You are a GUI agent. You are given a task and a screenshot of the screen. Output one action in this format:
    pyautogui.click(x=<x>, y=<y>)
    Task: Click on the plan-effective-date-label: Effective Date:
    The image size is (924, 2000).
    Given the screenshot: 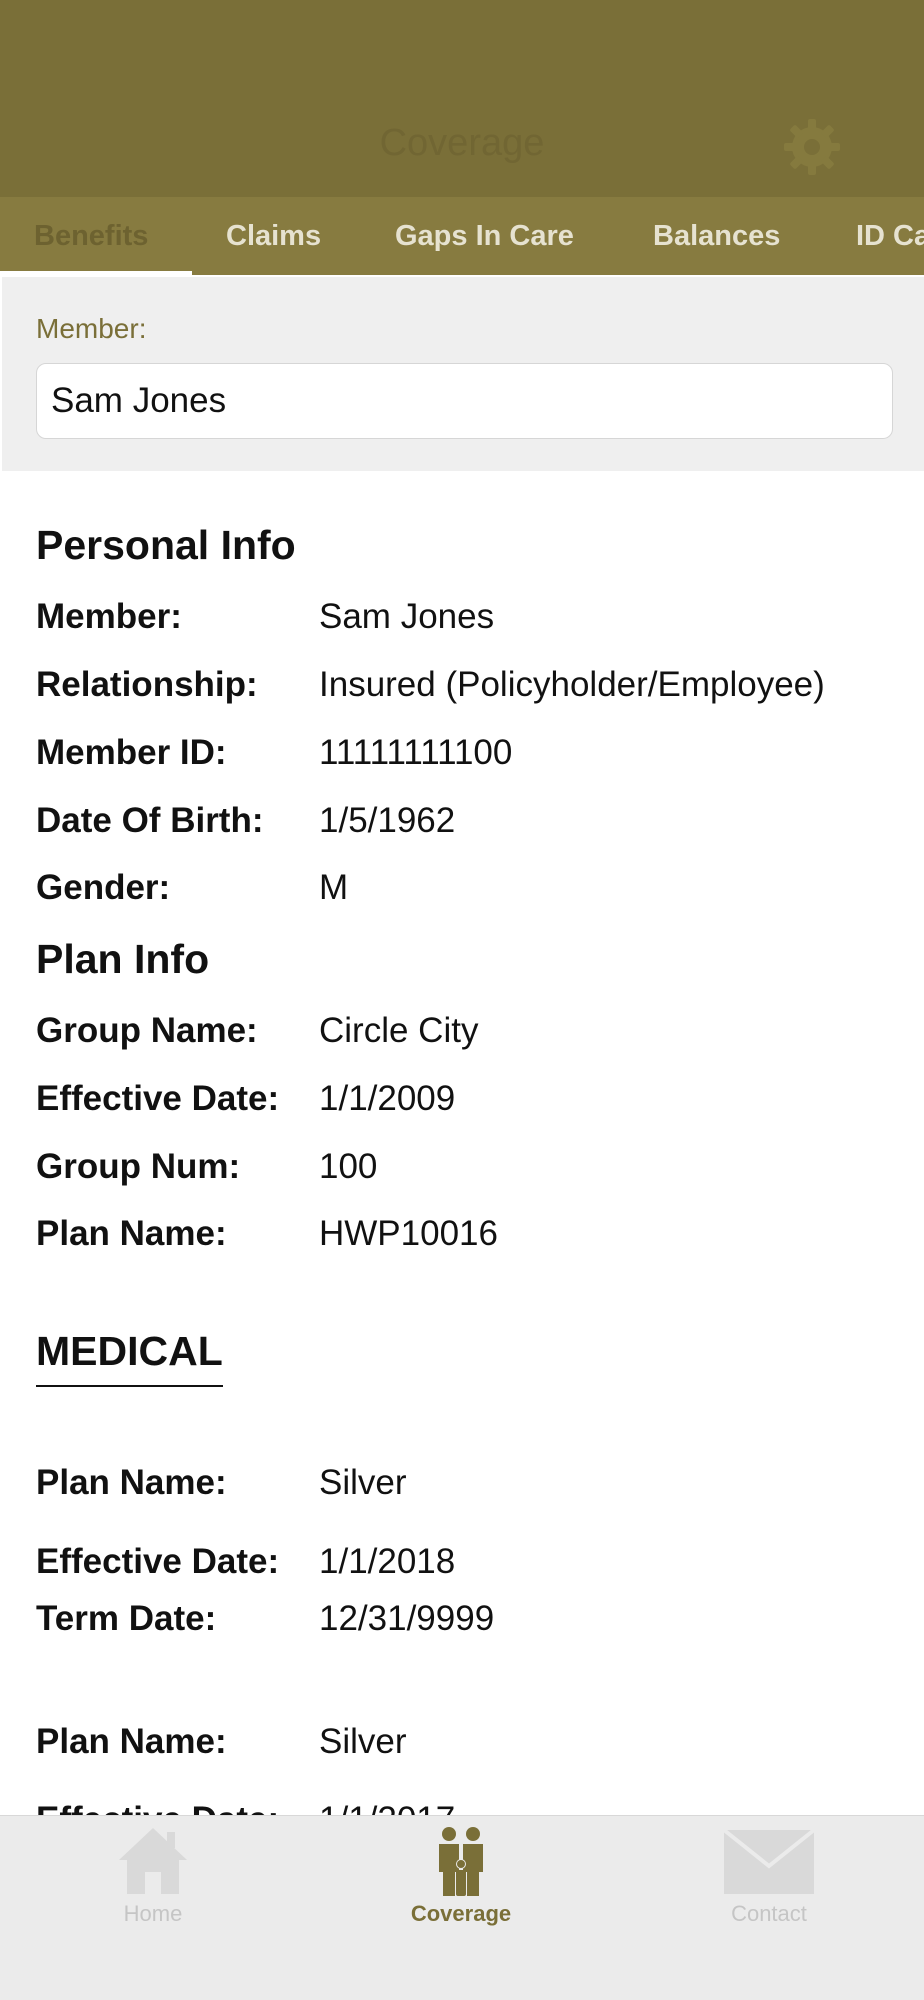 What is the action you would take?
    pyautogui.click(x=158, y=1098)
    